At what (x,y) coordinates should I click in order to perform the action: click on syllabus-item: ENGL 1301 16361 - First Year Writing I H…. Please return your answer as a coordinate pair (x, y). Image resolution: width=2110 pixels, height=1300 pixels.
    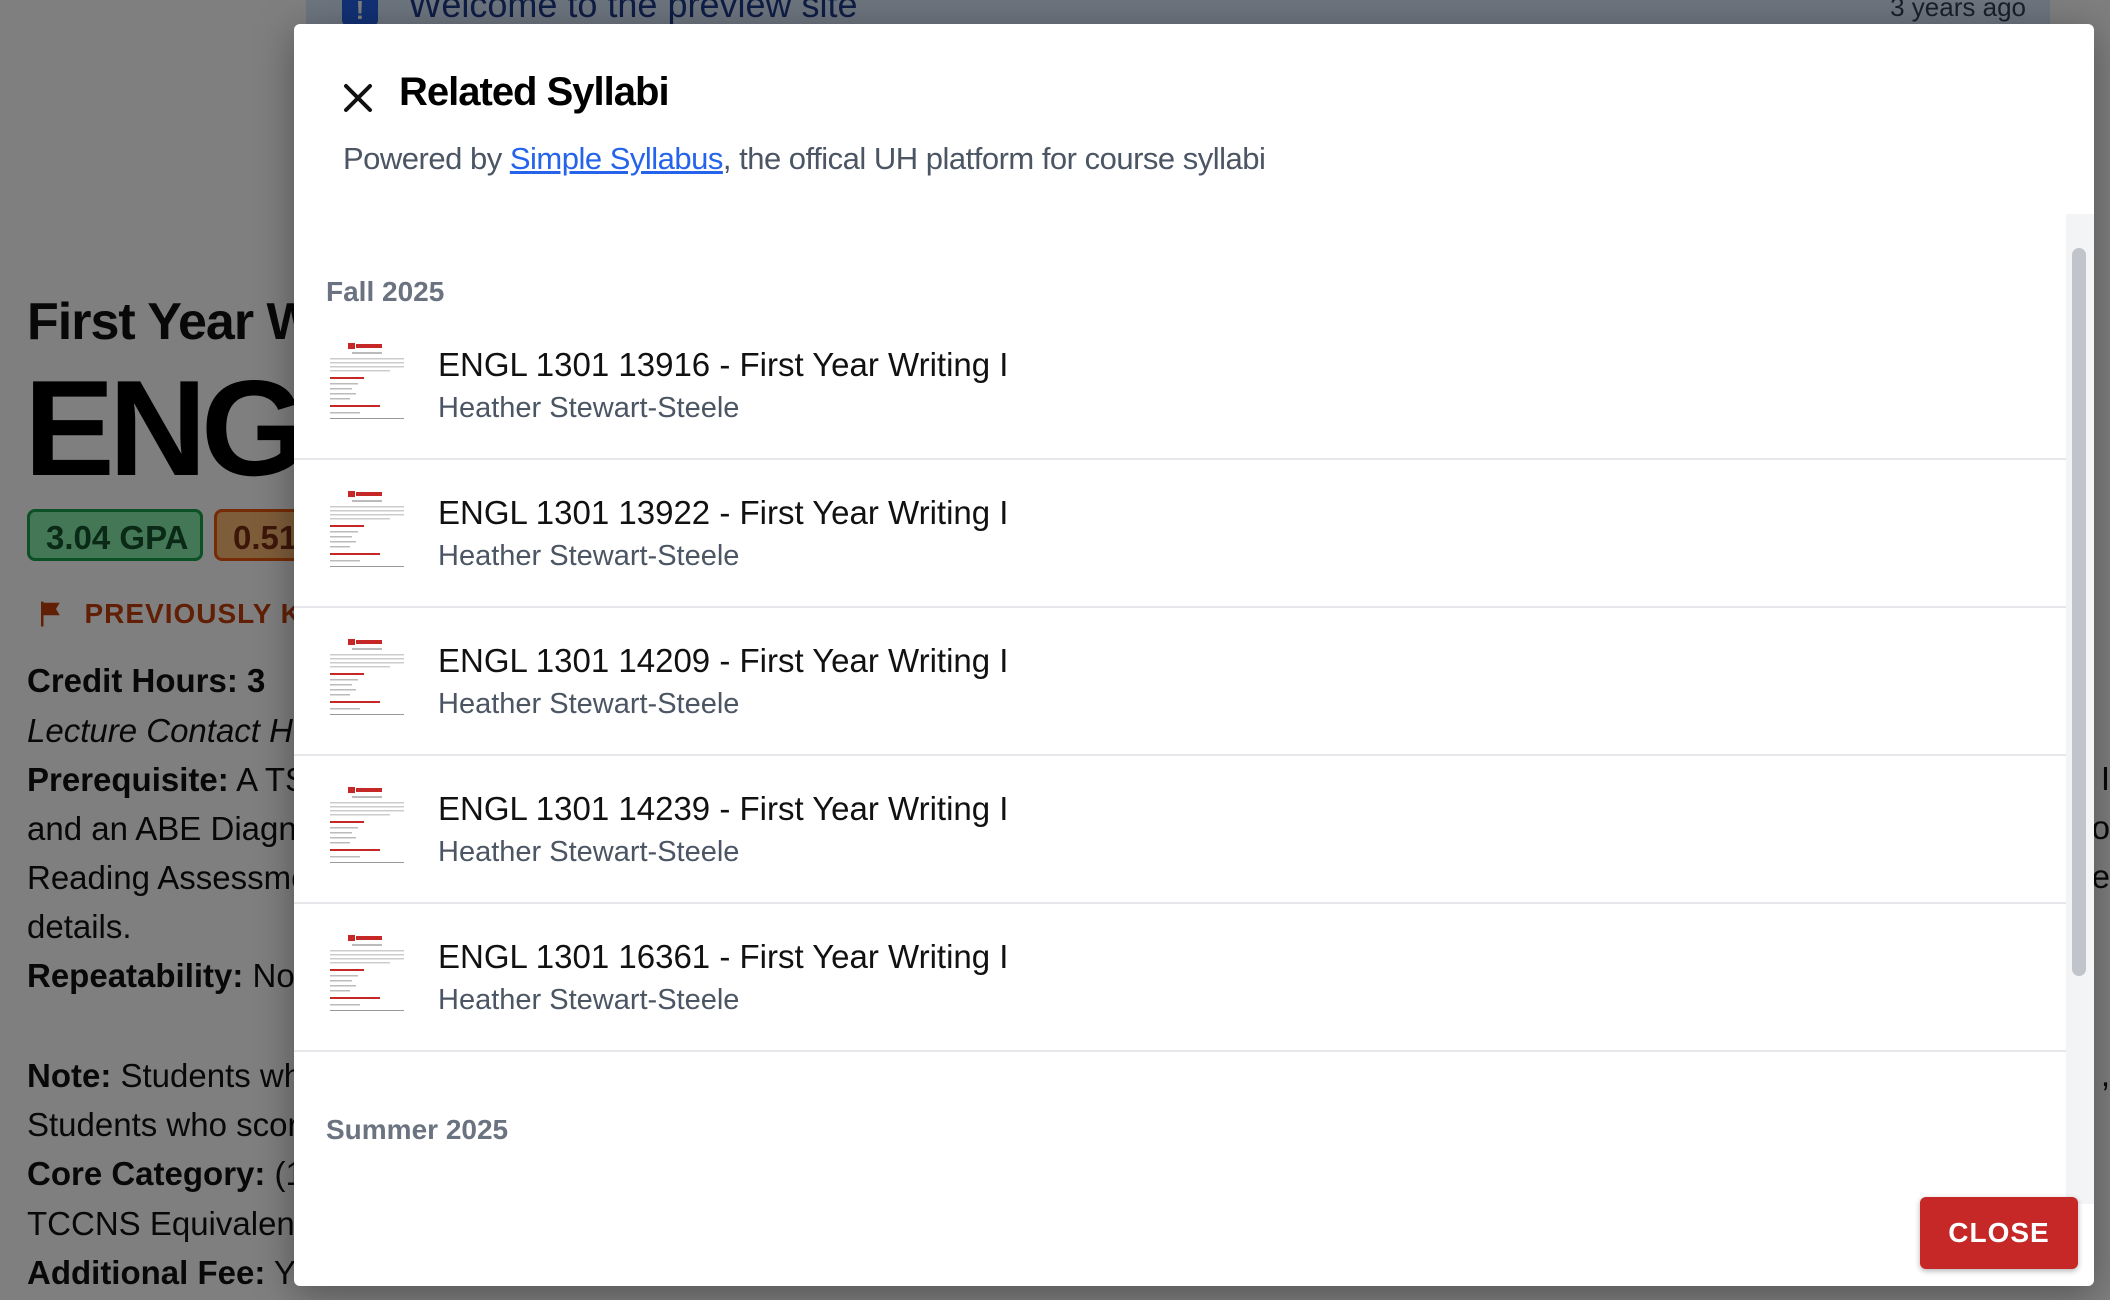
    Looking at the image, I should click on (1180, 978).